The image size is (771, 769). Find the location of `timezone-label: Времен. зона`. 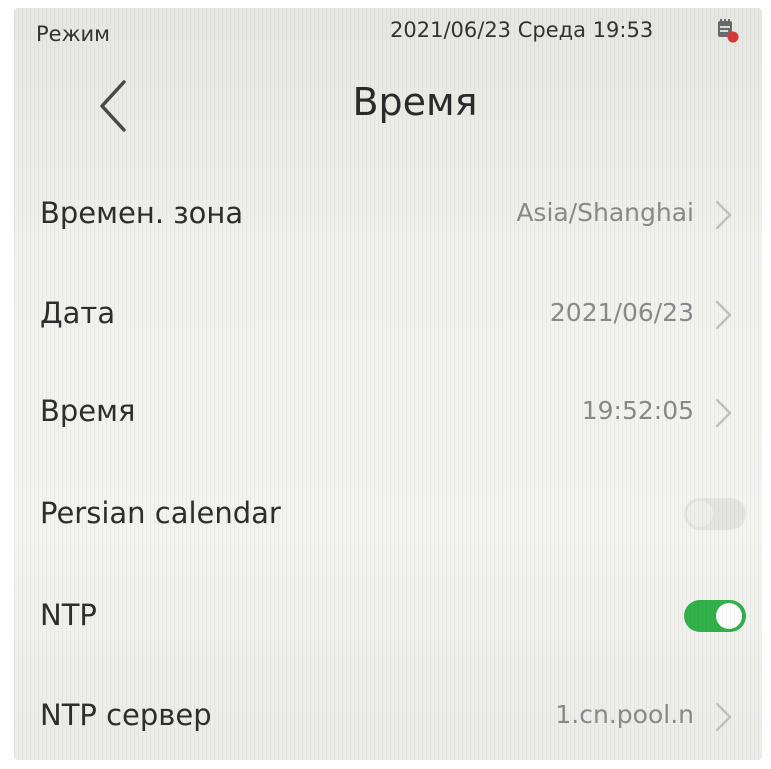

timezone-label: Времен. зона is located at coordinates (142, 213).